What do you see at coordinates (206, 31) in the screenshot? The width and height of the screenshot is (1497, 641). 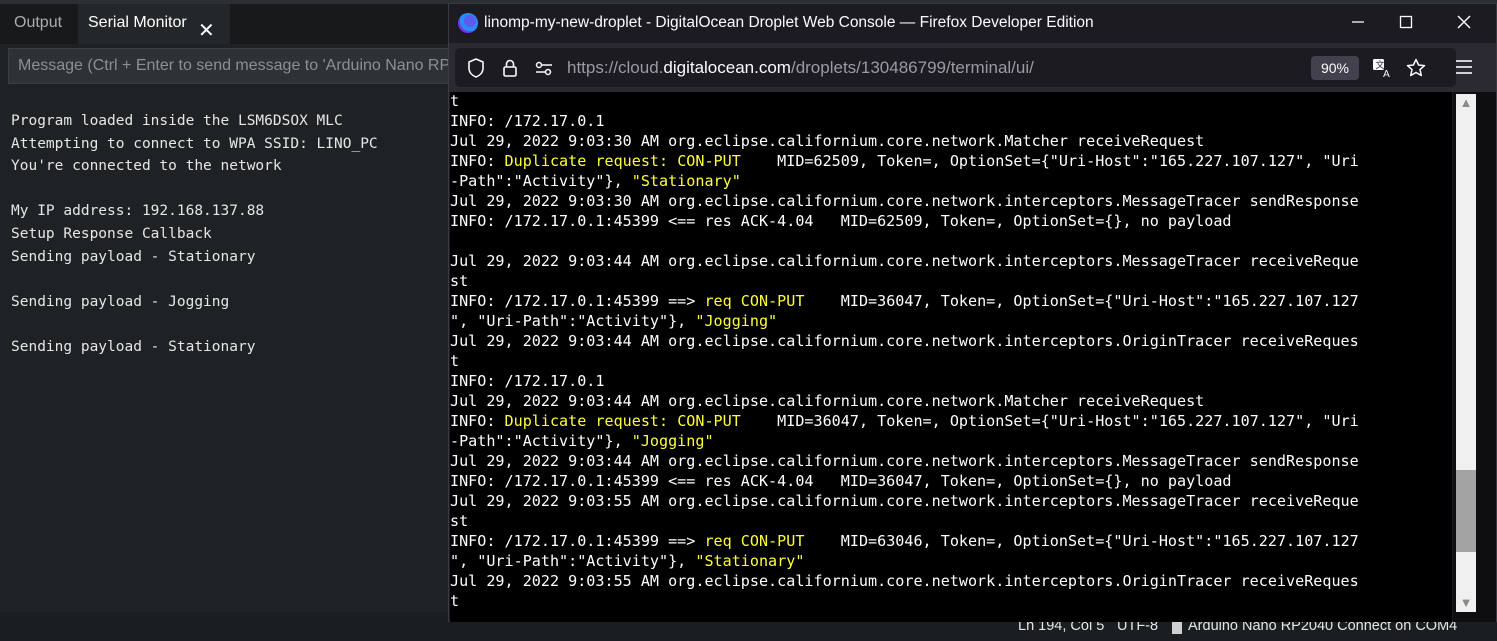 I see `close-icon: ✕` at bounding box center [206, 31].